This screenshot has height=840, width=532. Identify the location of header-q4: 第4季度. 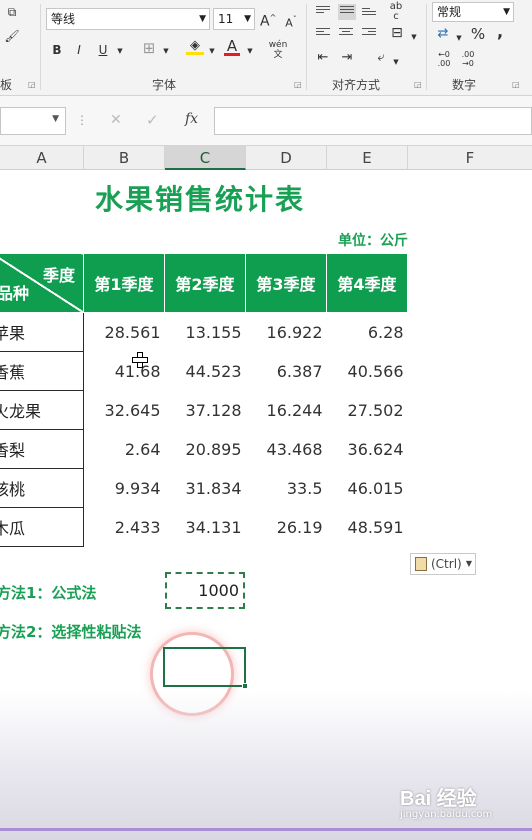
(367, 283).